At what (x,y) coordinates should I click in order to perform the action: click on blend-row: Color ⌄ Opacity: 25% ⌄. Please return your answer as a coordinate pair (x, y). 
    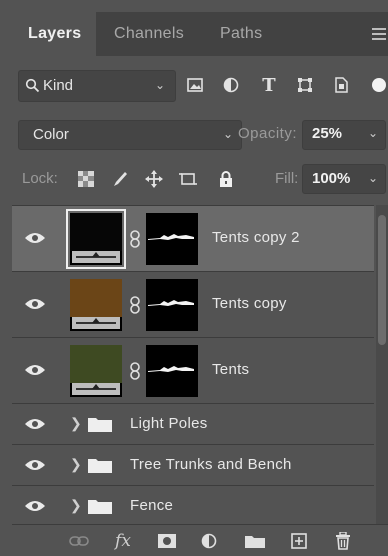
    Looking at the image, I should click on (200, 135).